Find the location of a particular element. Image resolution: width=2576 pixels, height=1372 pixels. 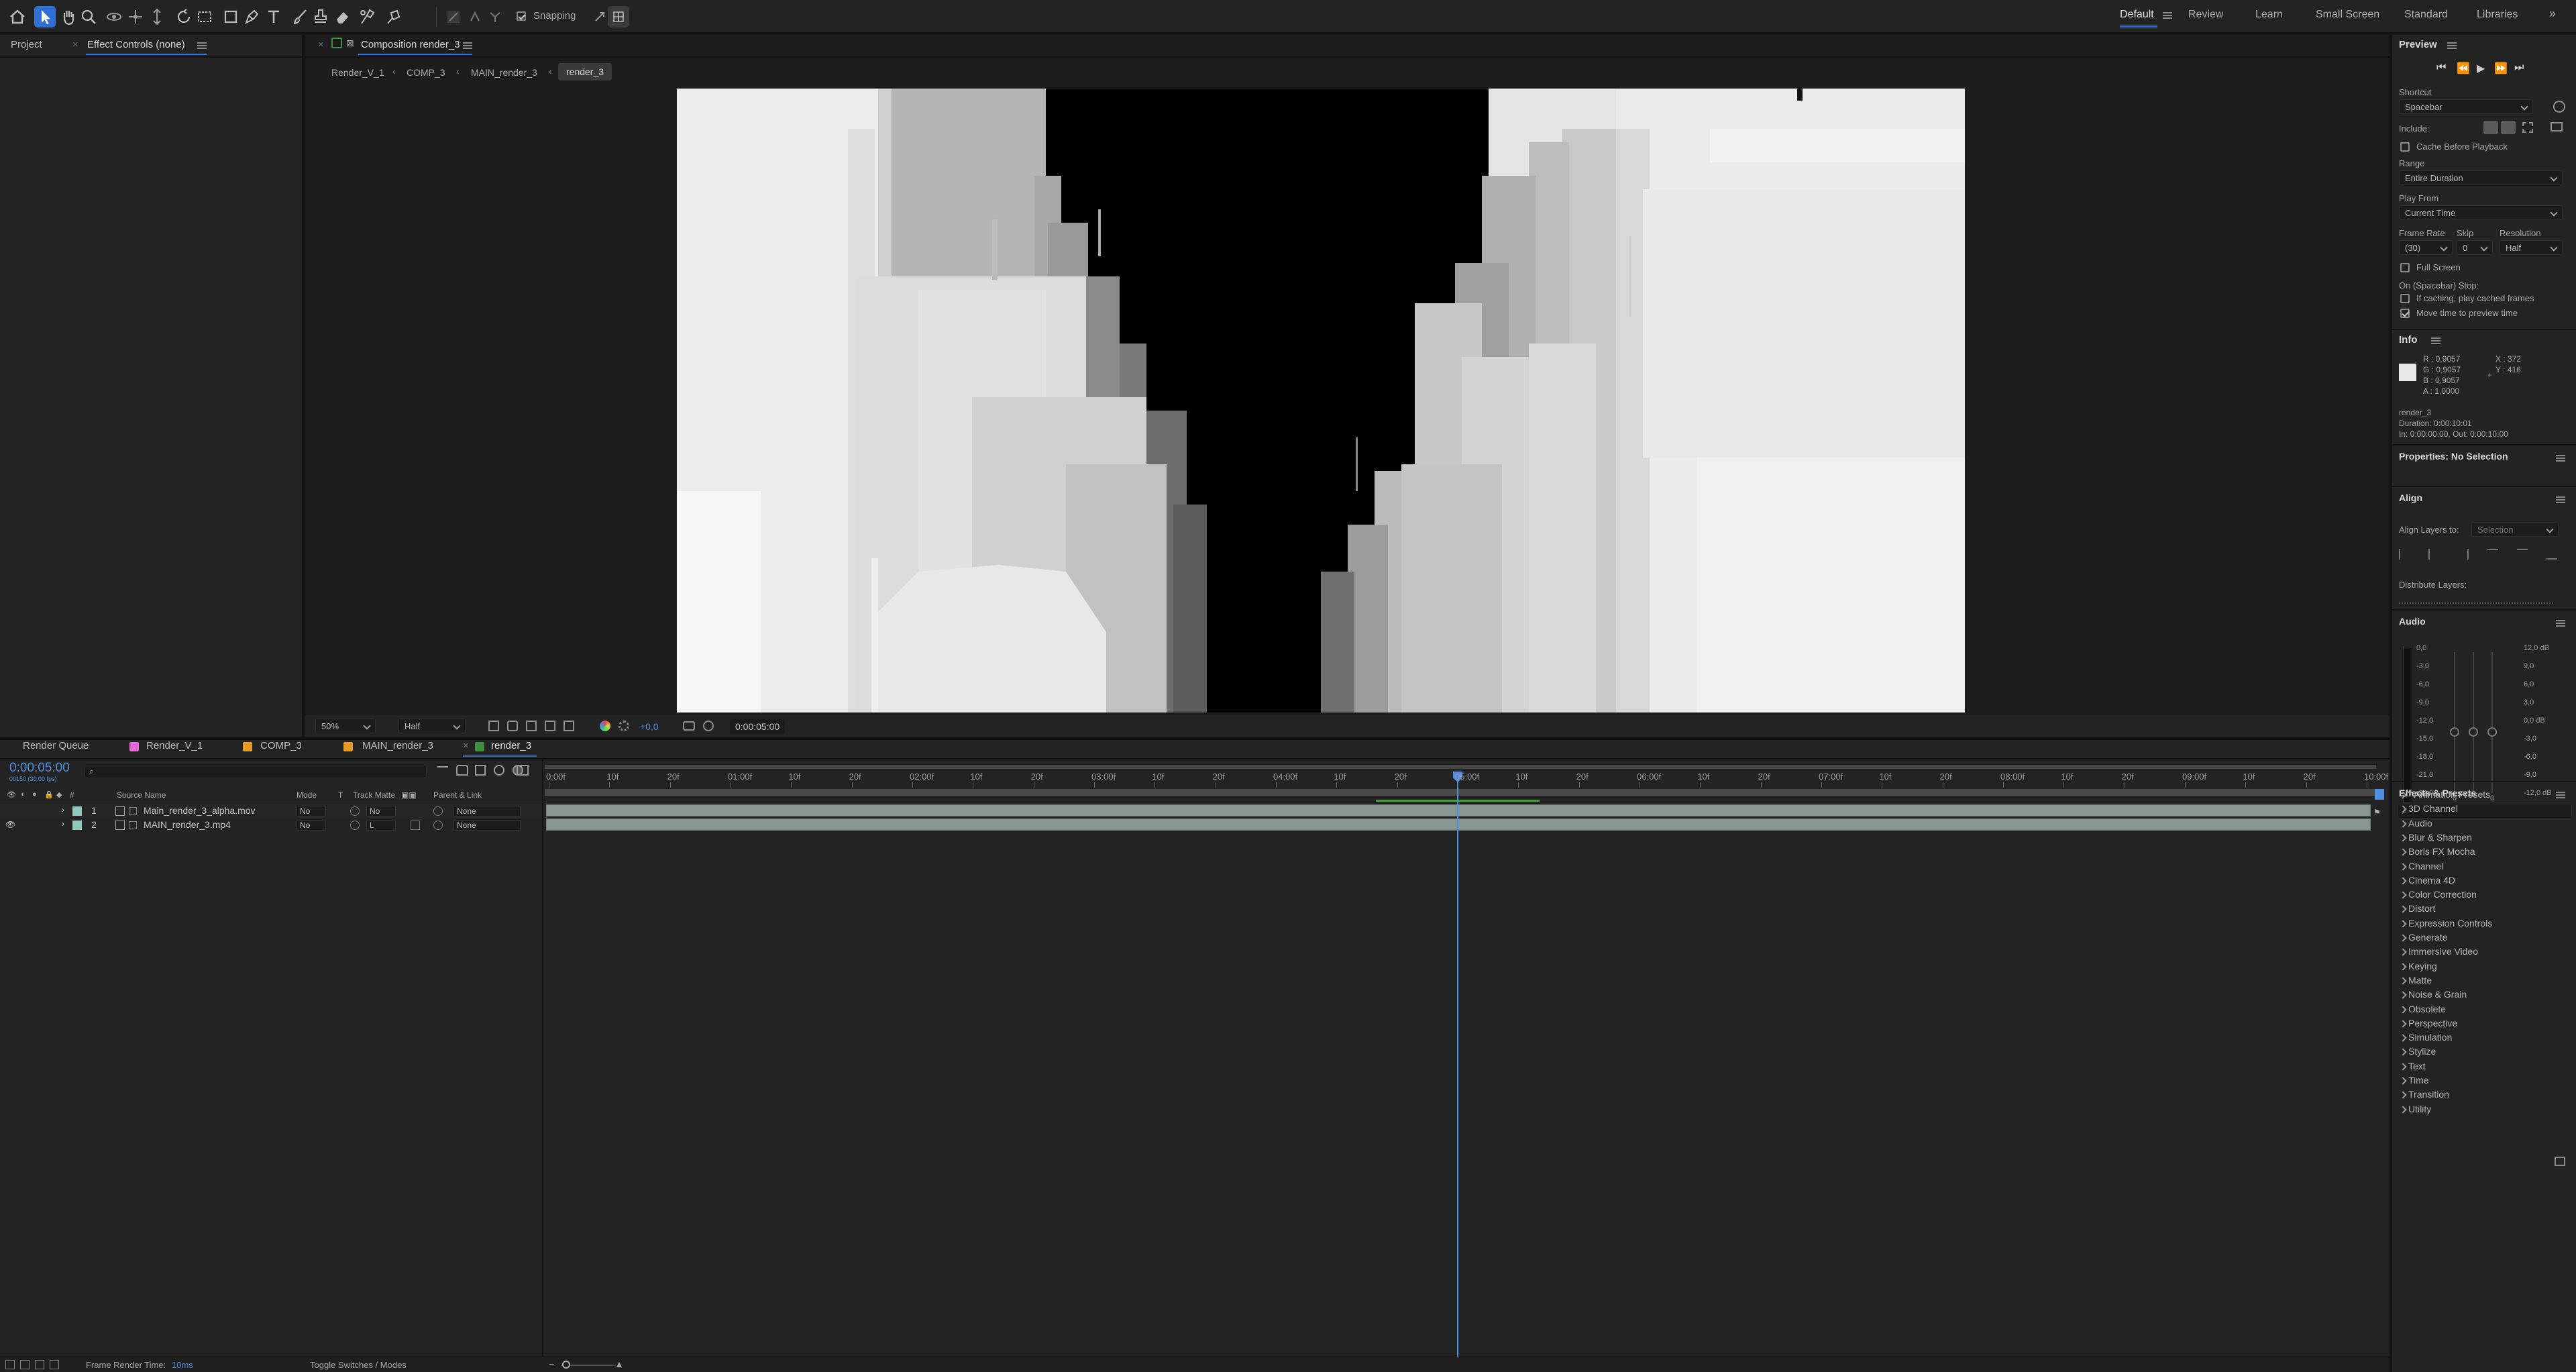

info-menu-icon is located at coordinates (2435, 340).